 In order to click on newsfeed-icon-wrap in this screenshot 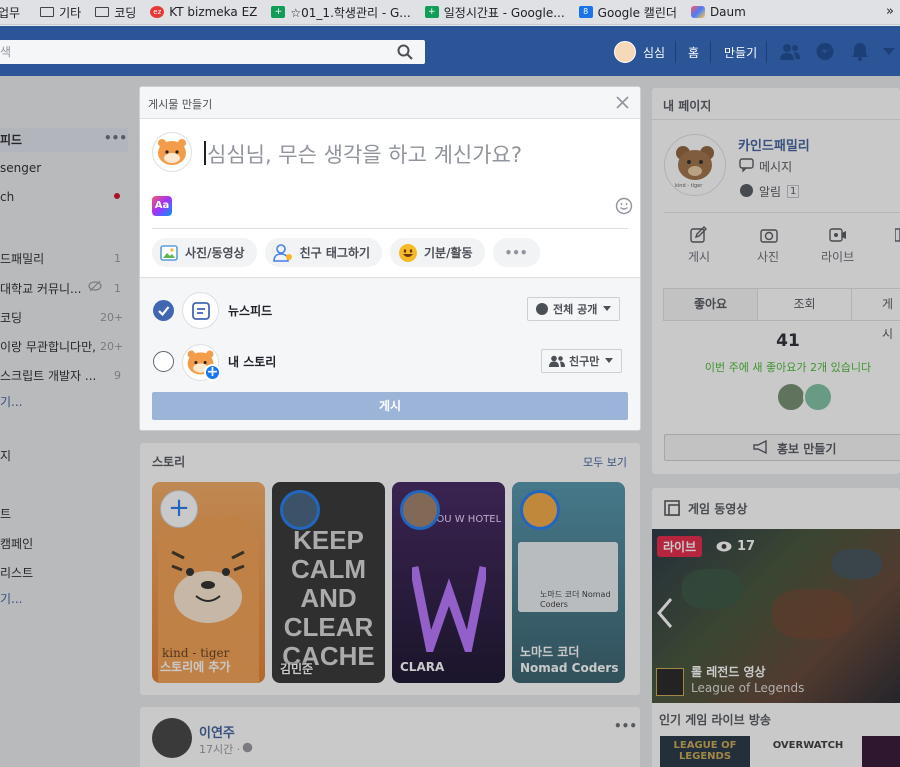, I will do `click(200, 310)`.